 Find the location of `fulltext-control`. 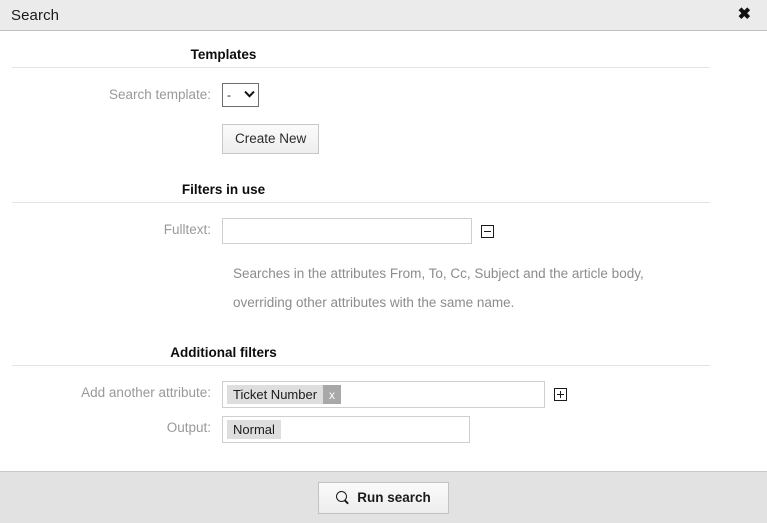

fulltext-control is located at coordinates (494, 231).